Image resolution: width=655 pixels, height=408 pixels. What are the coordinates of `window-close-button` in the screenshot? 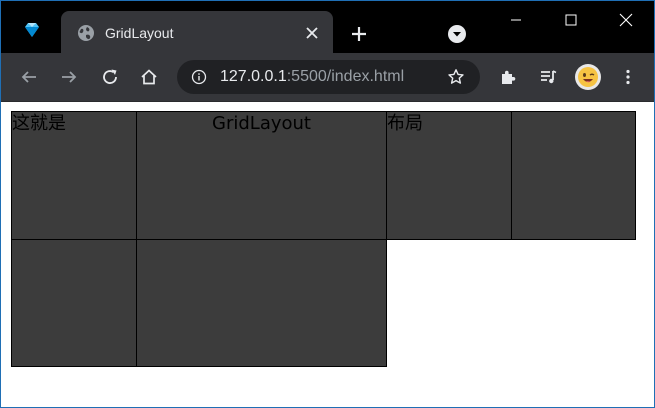 It's located at (626, 20).